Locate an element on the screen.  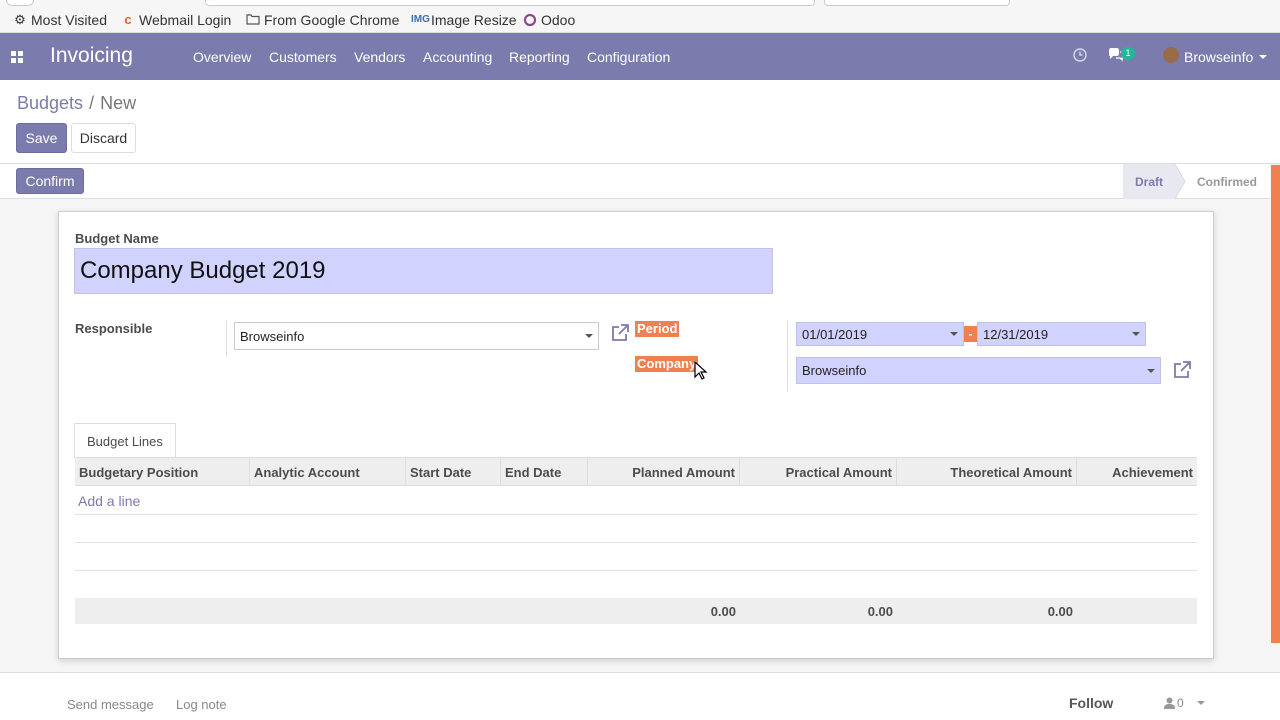
form-statusbar: Confirm Draft Confirmed is located at coordinates (635, 181).